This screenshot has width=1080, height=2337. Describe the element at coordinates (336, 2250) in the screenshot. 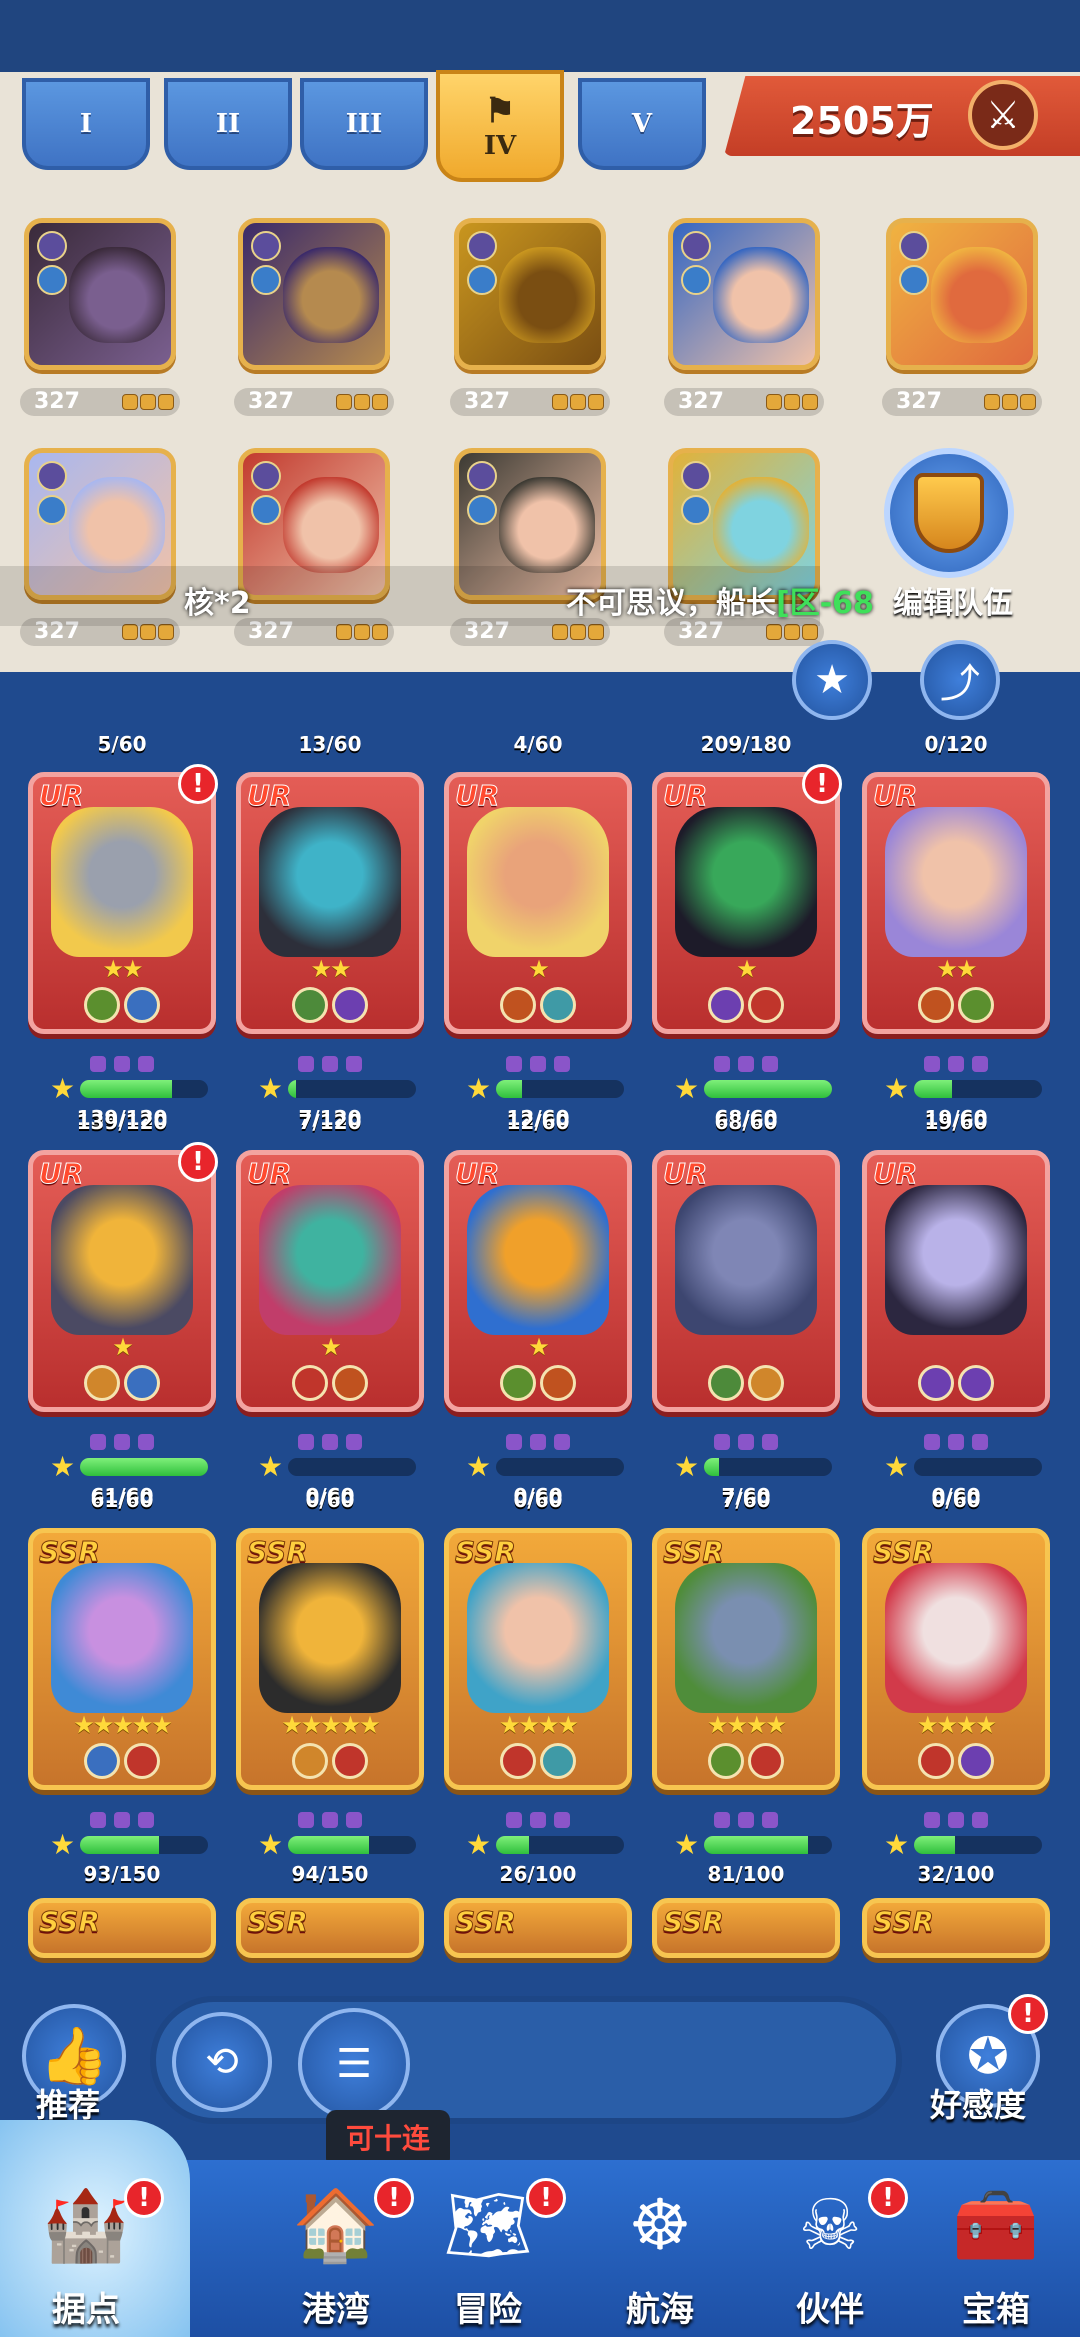

I see `nav-tab: 🏠 港湾!` at that location.